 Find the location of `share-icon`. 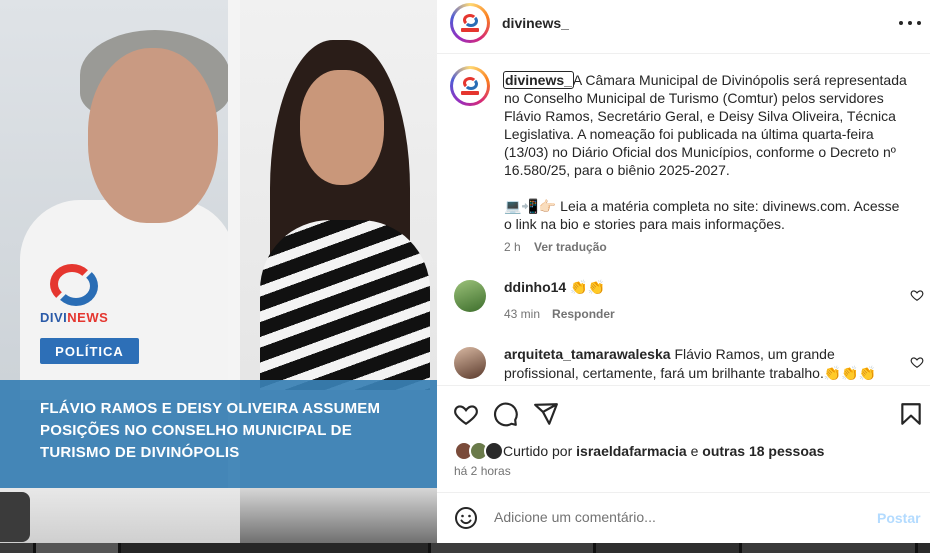

share-icon is located at coordinates (546, 414).